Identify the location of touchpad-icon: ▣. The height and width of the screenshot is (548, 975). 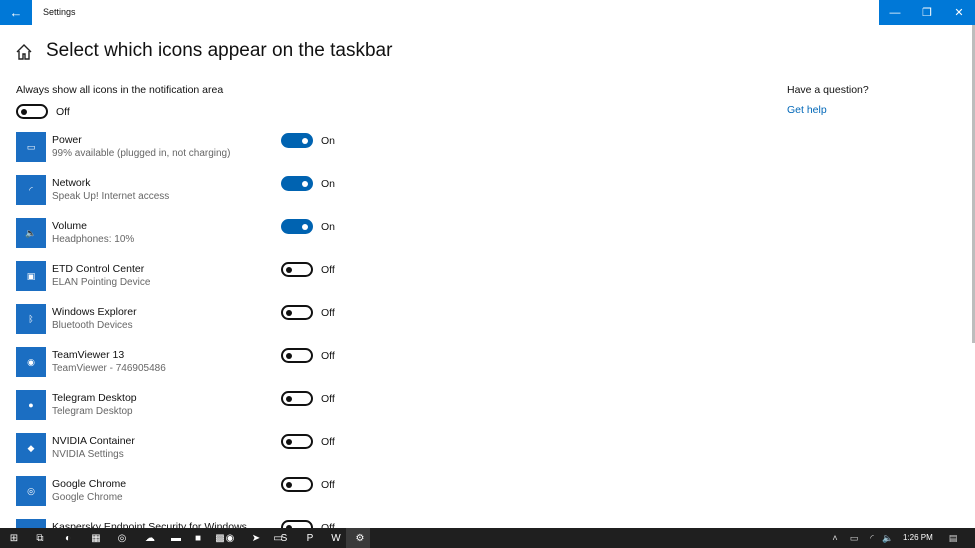
(31, 276).